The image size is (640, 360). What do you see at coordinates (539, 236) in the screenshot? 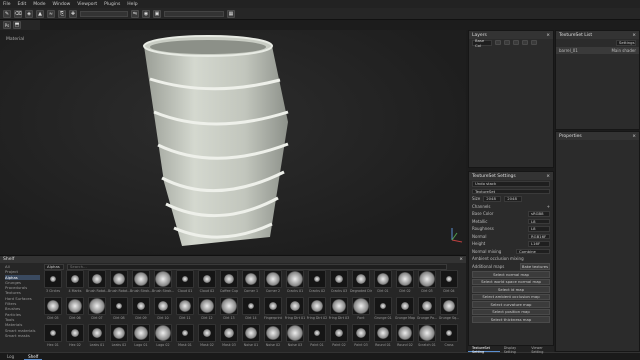
I see `channel-format-select: RGB16F` at bounding box center [539, 236].